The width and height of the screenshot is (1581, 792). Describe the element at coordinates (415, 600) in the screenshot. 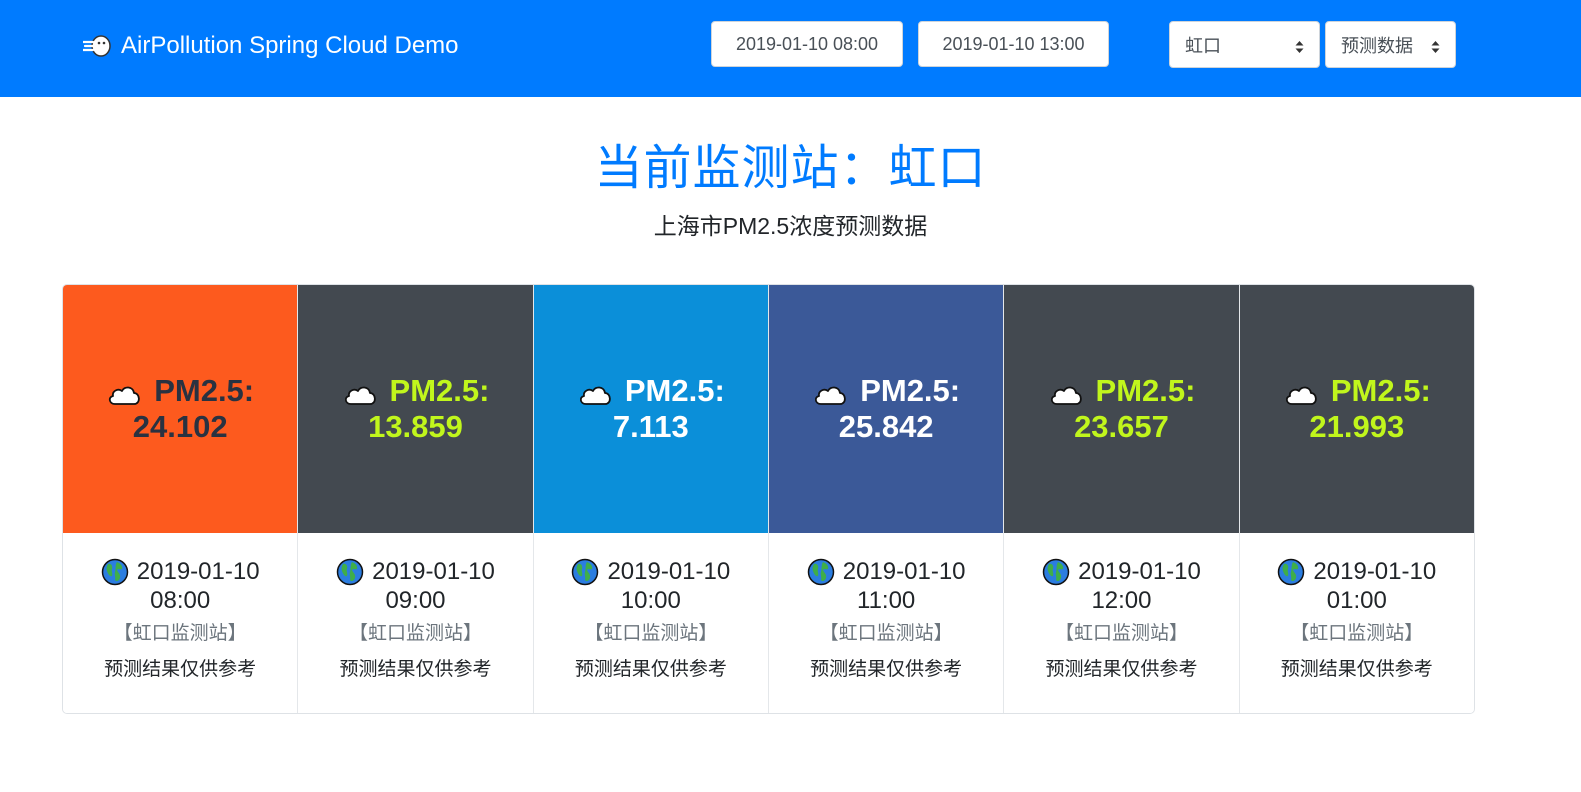

I see `forecast-hour: 09:00` at that location.